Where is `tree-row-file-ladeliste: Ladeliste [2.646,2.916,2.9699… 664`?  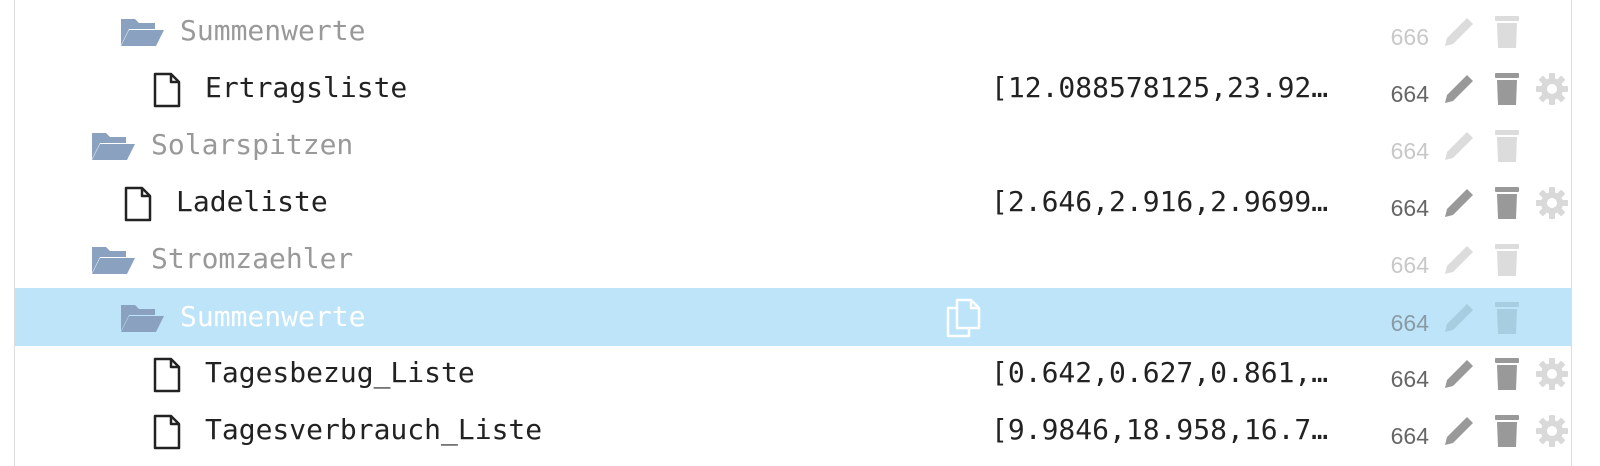
tree-row-file-ladeliste: Ladeliste [2.646,2.916,2.9699… 664 is located at coordinates (793, 202).